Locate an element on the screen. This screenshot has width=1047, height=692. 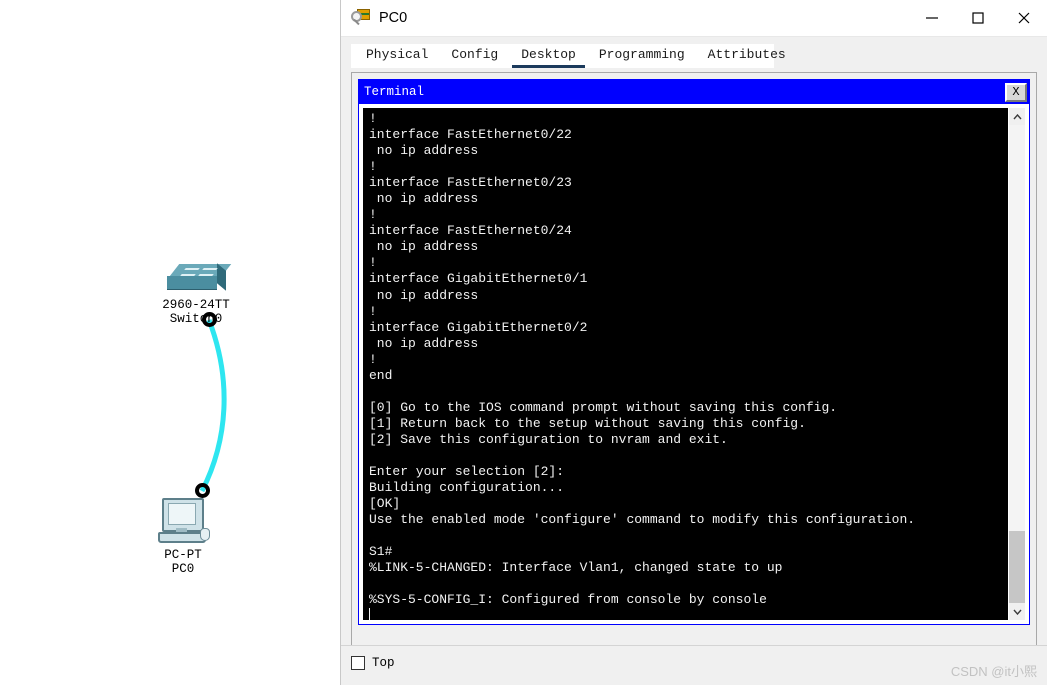
watermark: CSDN @it小熙 is located at coordinates (993, 671).